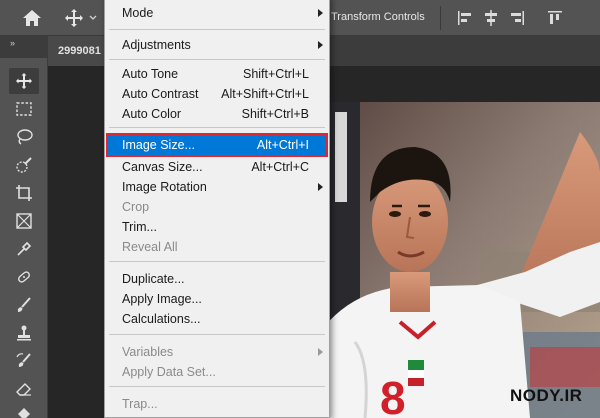  I want to click on eraser-tool-button, so click(24, 389).